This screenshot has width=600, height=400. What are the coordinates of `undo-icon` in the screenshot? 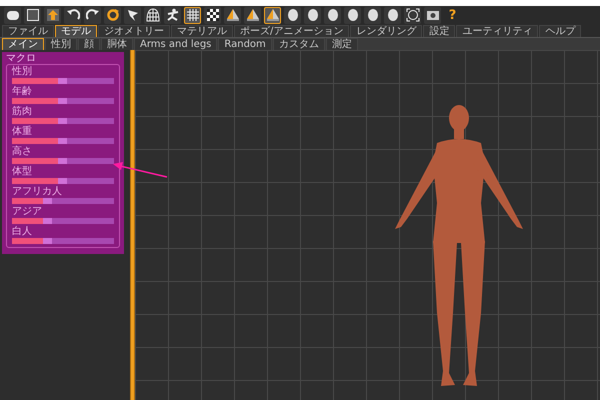 It's located at (73, 15).